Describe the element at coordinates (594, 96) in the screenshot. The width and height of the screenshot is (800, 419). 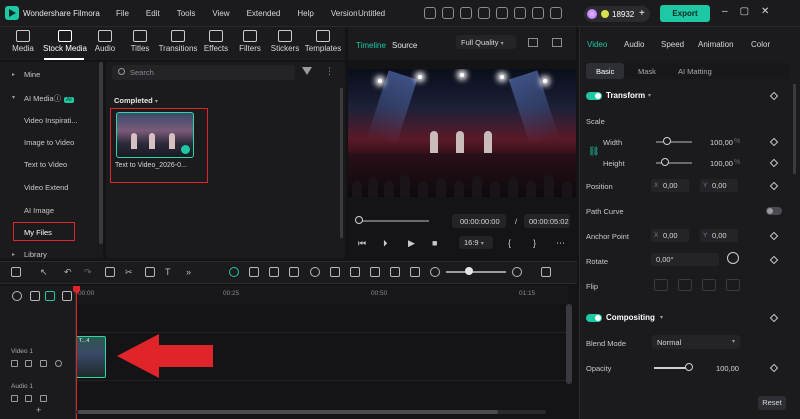
I see `transform-toggle` at that location.